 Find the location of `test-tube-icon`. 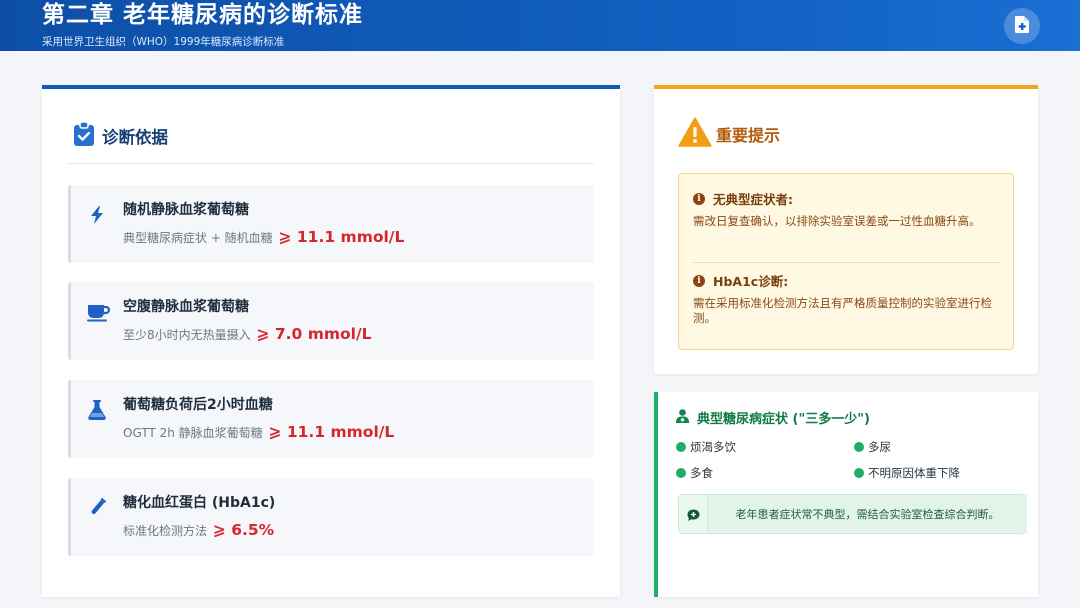

test-tube-icon is located at coordinates (97, 508).